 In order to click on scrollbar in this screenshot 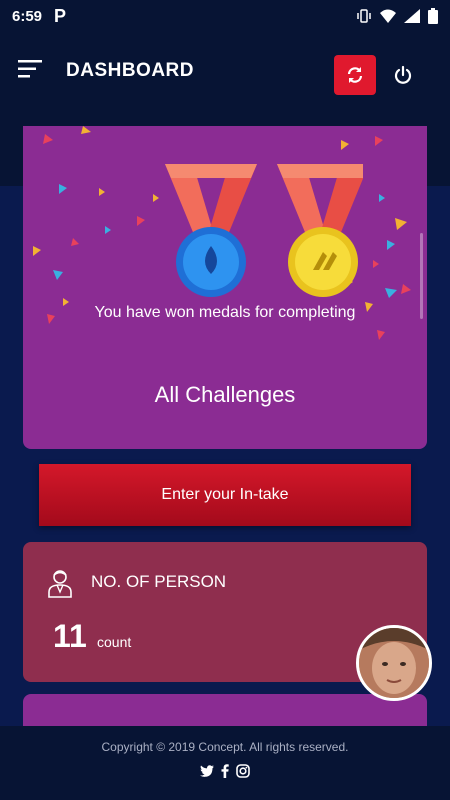, I will do `click(421, 276)`.